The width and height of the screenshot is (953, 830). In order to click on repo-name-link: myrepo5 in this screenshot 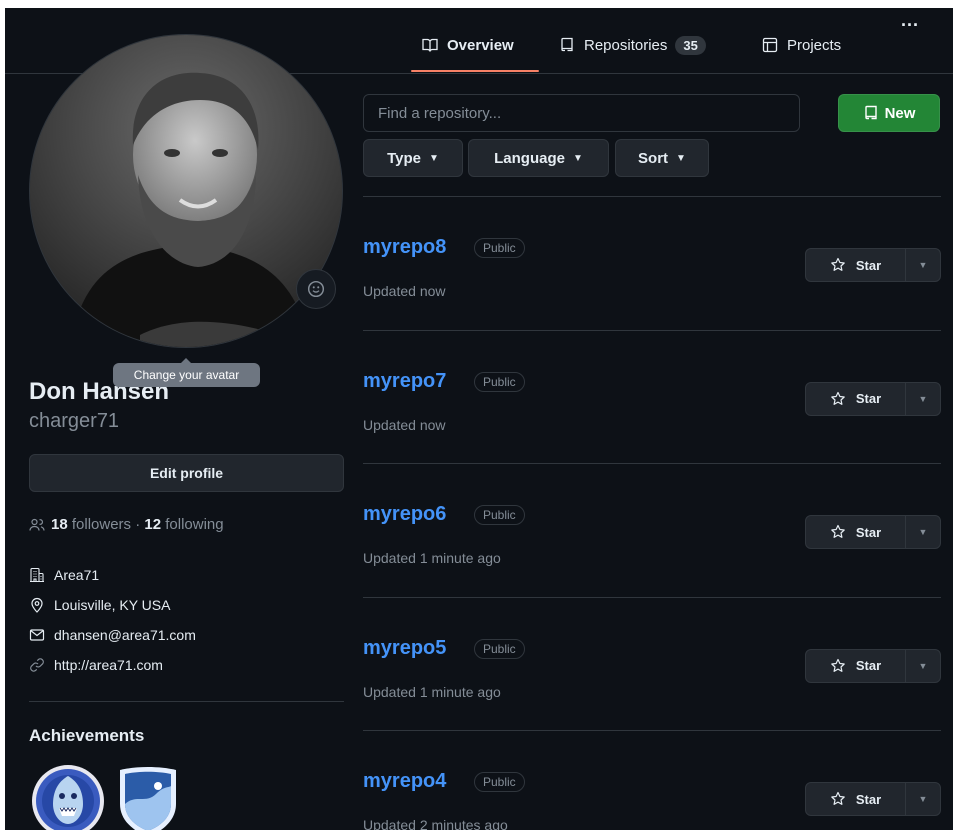, I will do `click(404, 648)`.